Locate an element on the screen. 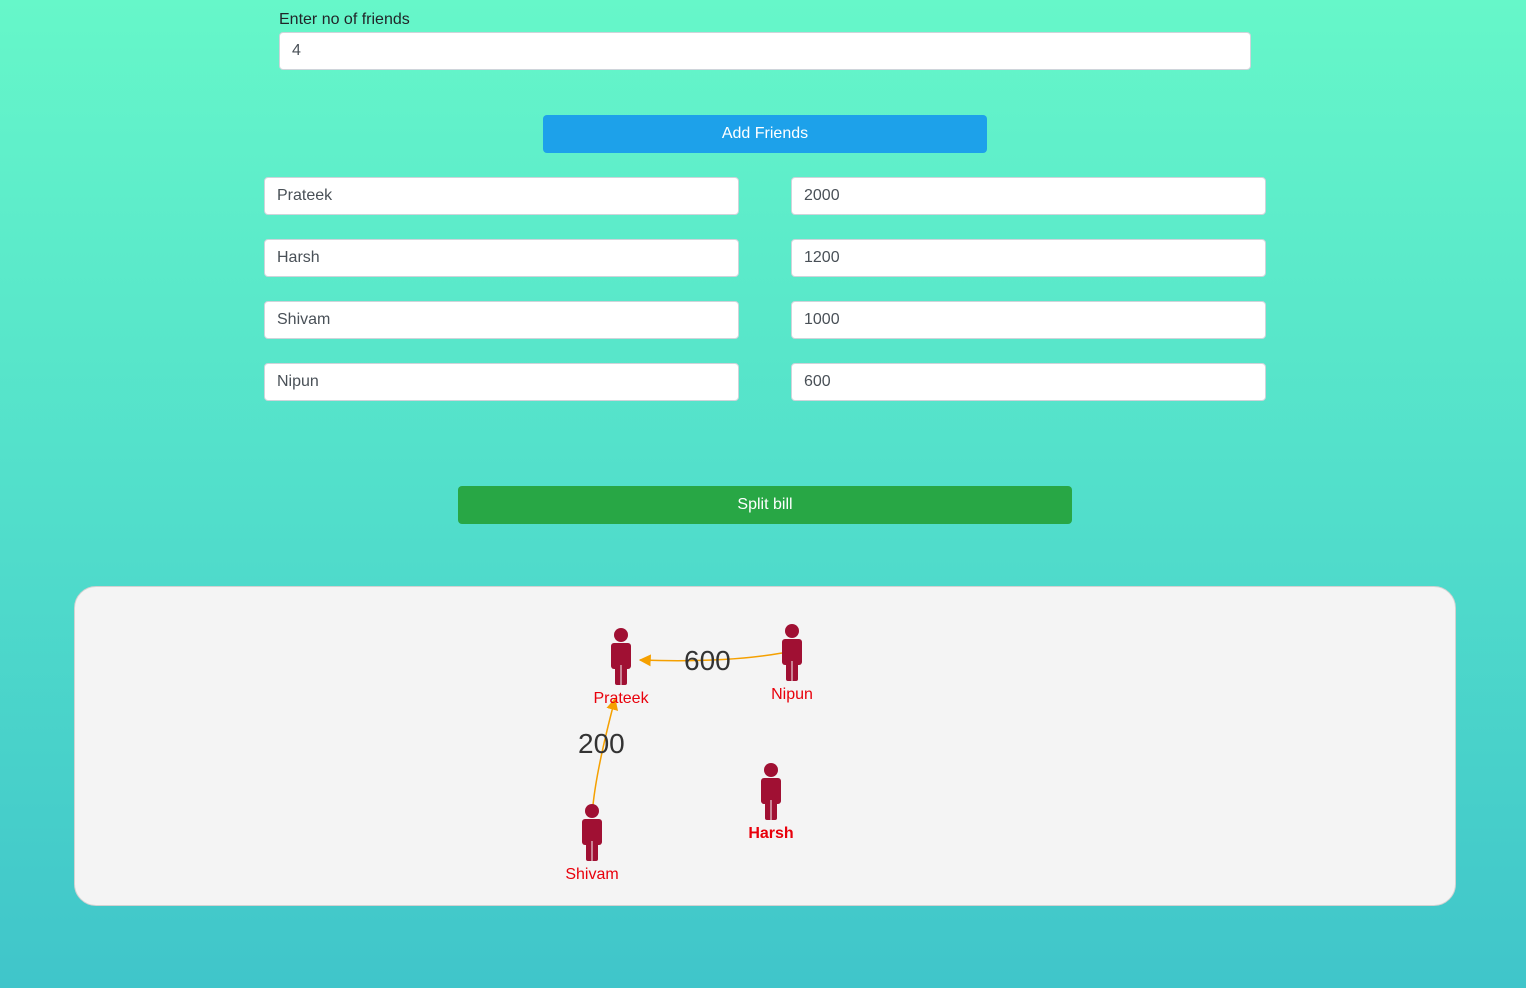  graph-node-harsh: Harsh is located at coordinates (771, 802).